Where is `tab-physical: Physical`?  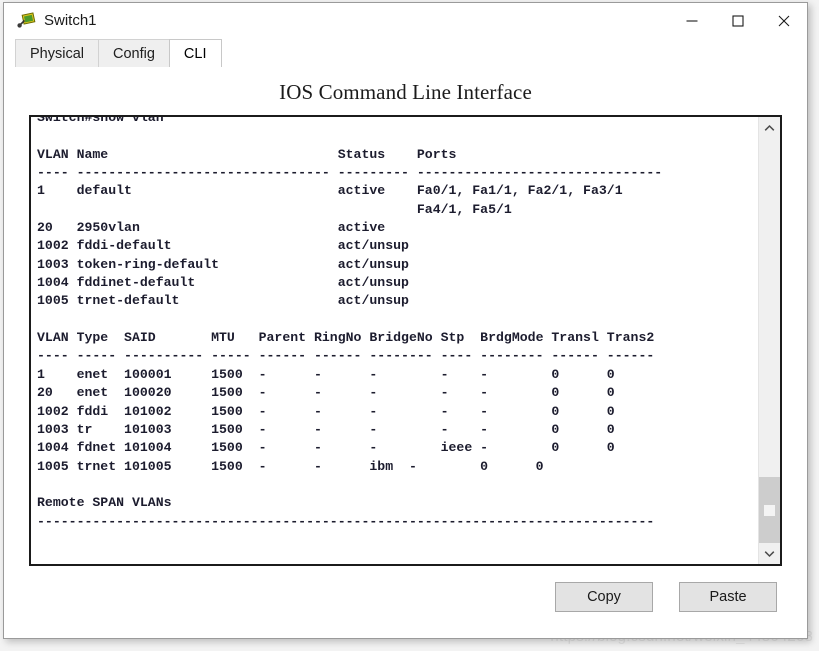 tab-physical: Physical is located at coordinates (57, 53).